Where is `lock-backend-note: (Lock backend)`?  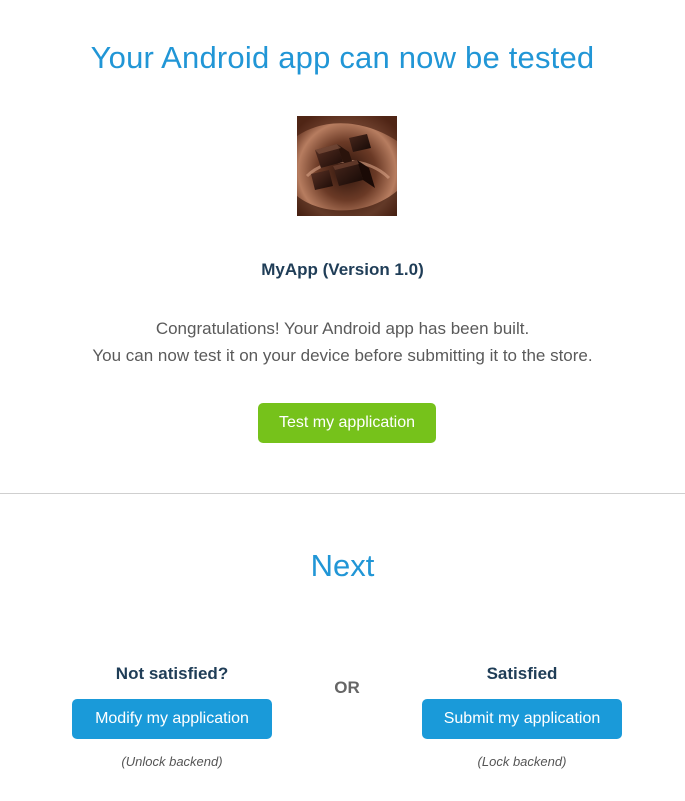 lock-backend-note: (Lock backend) is located at coordinates (522, 761).